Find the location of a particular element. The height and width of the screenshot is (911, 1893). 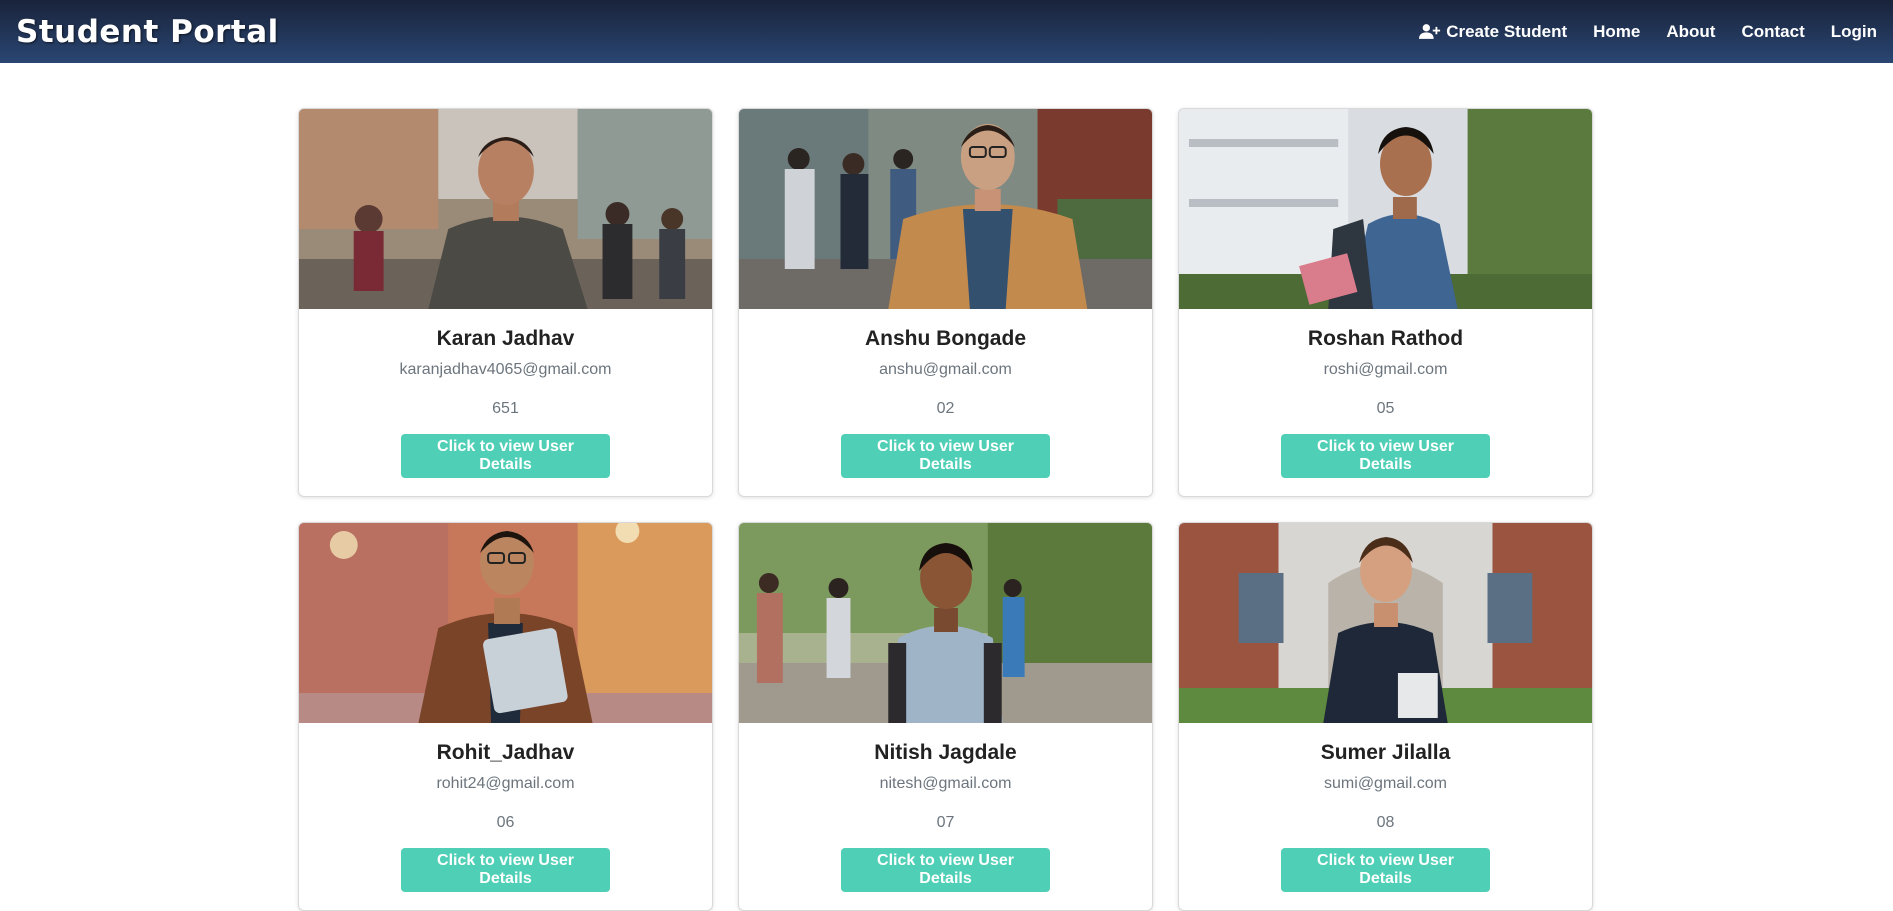

nav-home-link: Home is located at coordinates (1616, 32).